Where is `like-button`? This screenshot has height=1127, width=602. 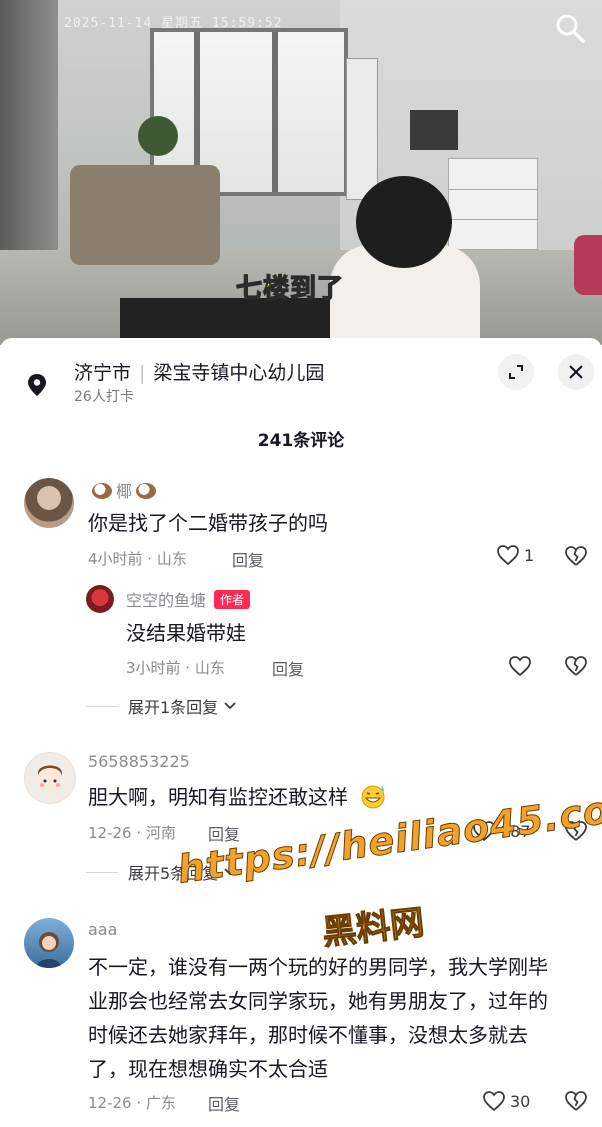 like-button is located at coordinates (520, 666).